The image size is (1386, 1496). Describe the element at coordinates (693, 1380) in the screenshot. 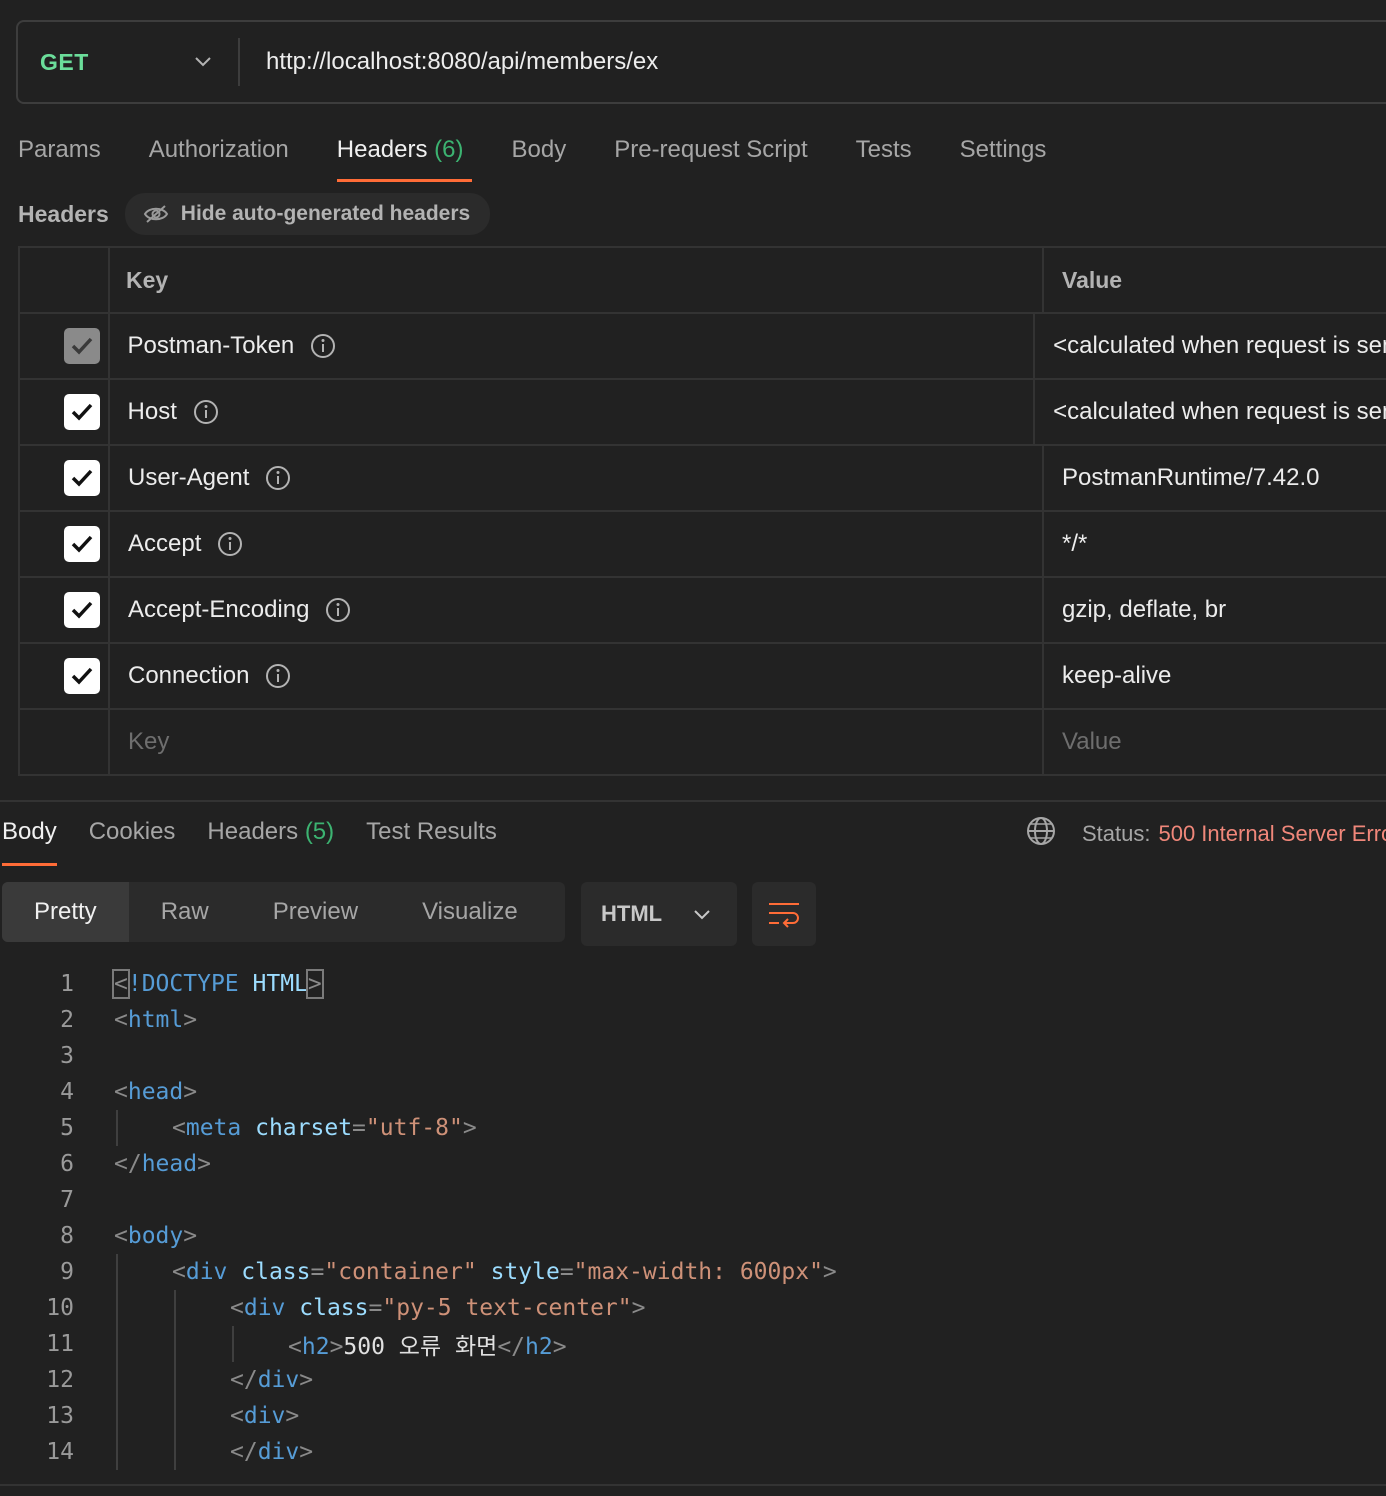

I see `code-line: 12 </div>` at that location.